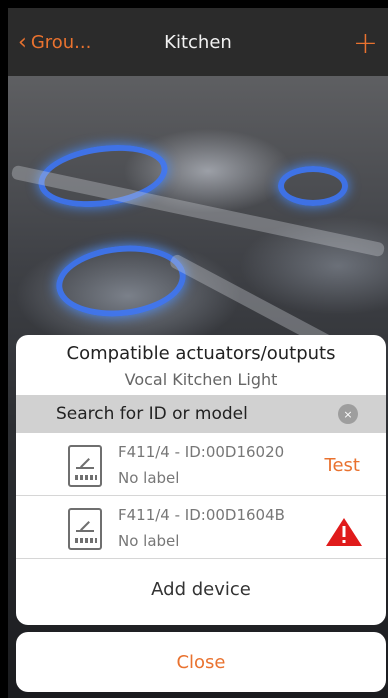 This screenshot has height=698, width=388. What do you see at coordinates (344, 532) in the screenshot?
I see `warning-icon` at bounding box center [344, 532].